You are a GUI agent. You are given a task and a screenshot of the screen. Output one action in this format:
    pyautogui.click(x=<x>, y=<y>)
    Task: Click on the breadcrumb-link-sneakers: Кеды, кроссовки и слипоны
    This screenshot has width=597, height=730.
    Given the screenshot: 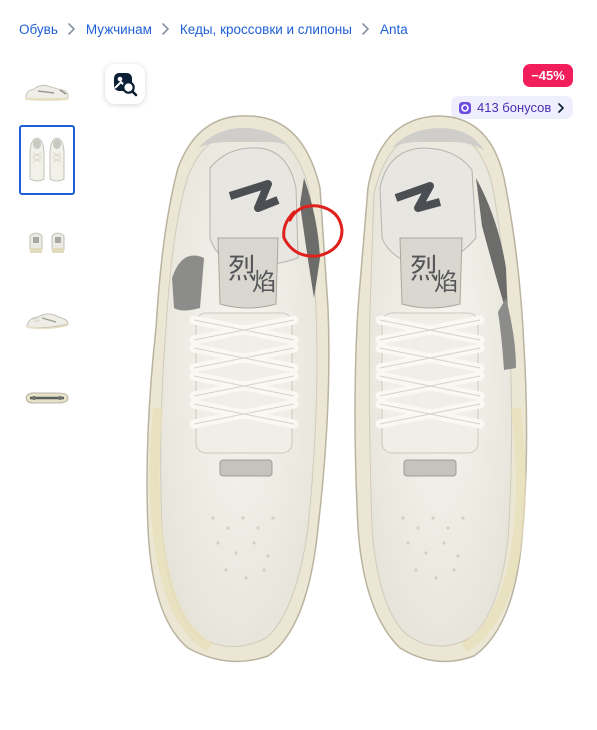 What is the action you would take?
    pyautogui.click(x=266, y=29)
    